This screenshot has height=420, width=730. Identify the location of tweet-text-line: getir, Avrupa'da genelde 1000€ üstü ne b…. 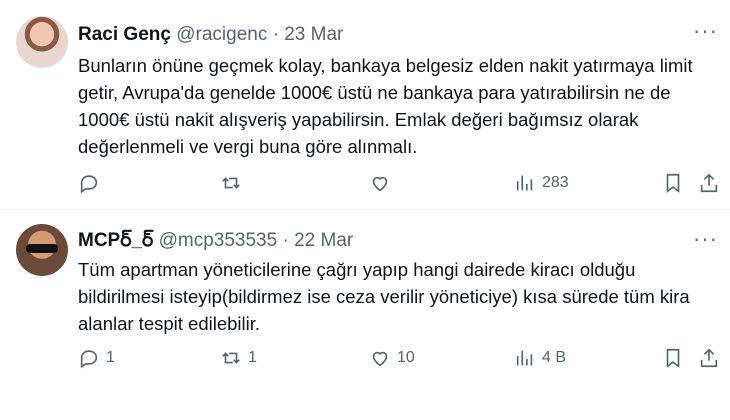
(374, 92).